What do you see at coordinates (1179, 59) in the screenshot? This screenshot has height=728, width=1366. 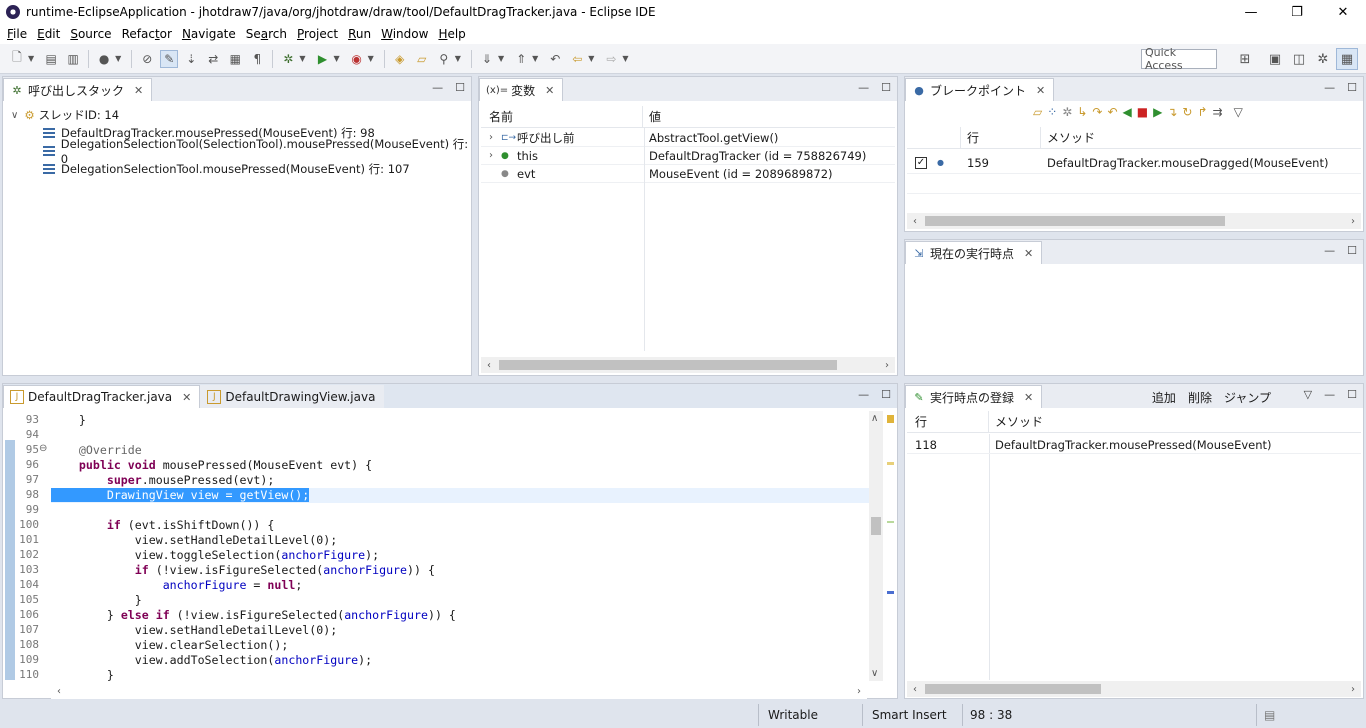 I see `quick-access-input: Quick Access` at bounding box center [1179, 59].